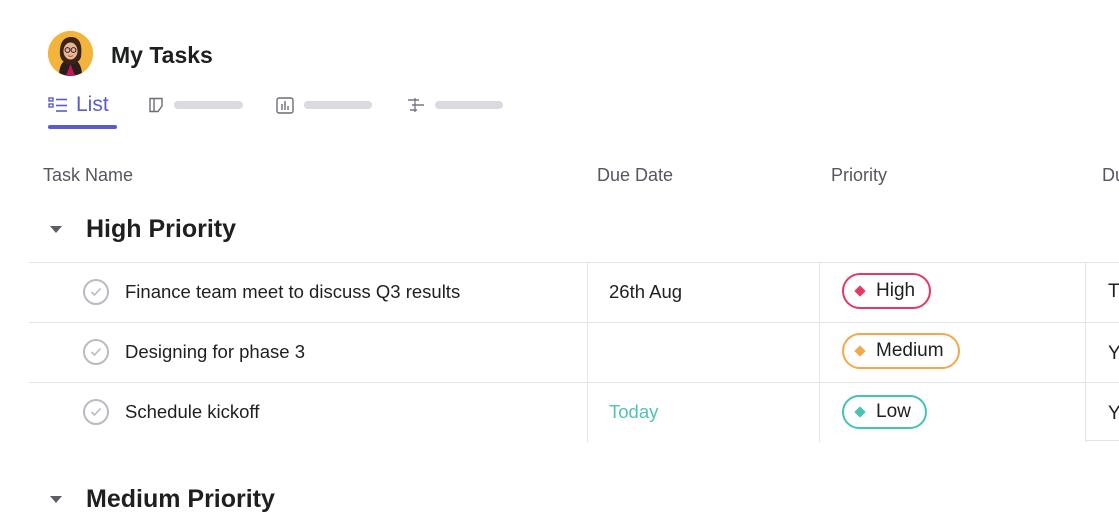 The image size is (1119, 528). What do you see at coordinates (82, 127) in the screenshot?
I see `active-tab-indicator` at bounding box center [82, 127].